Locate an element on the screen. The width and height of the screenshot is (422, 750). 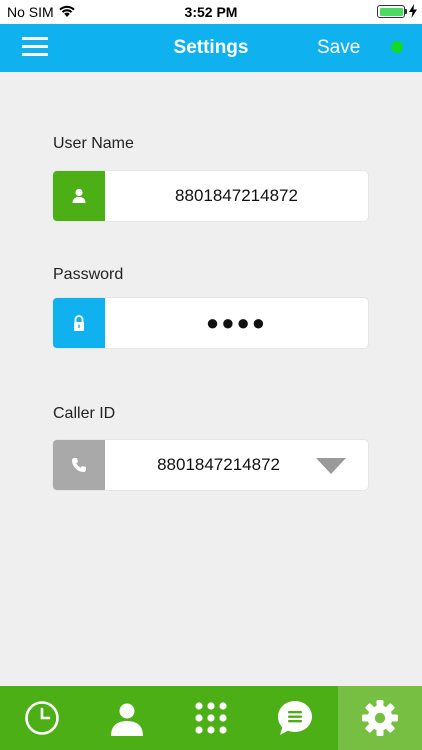
online-status-indicator is located at coordinates (397, 47).